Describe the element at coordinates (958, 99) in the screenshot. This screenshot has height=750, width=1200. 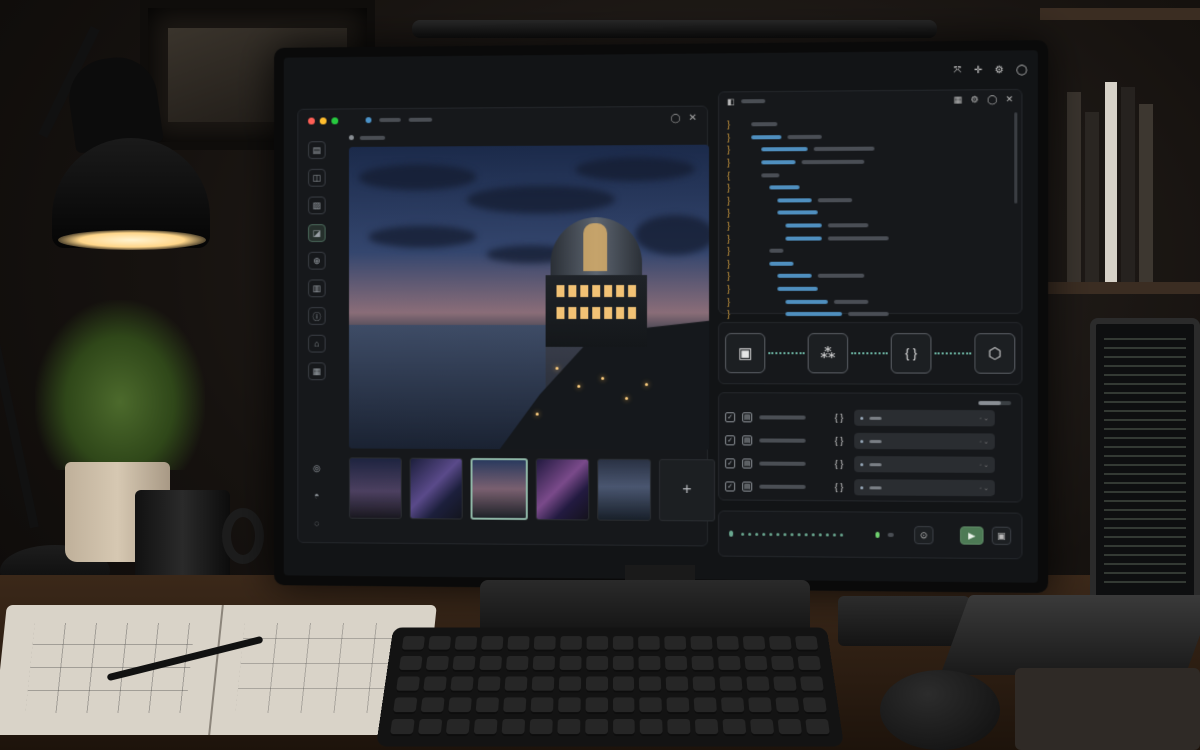
I see `pin-icon: ▦` at that location.